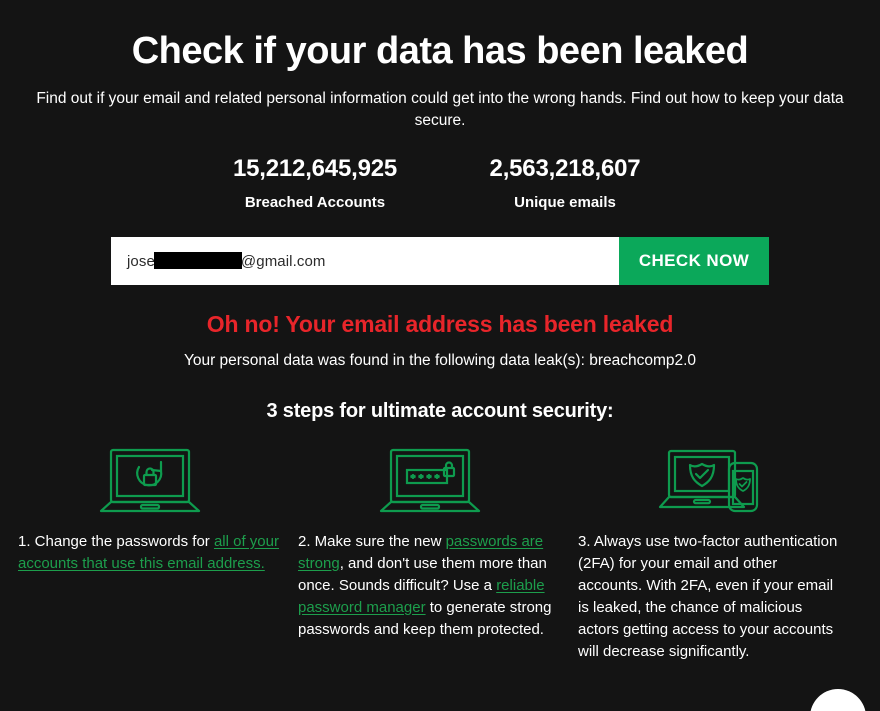  I want to click on stat-unique-emails: 2,563,218,607 Unique emails, so click(565, 183).